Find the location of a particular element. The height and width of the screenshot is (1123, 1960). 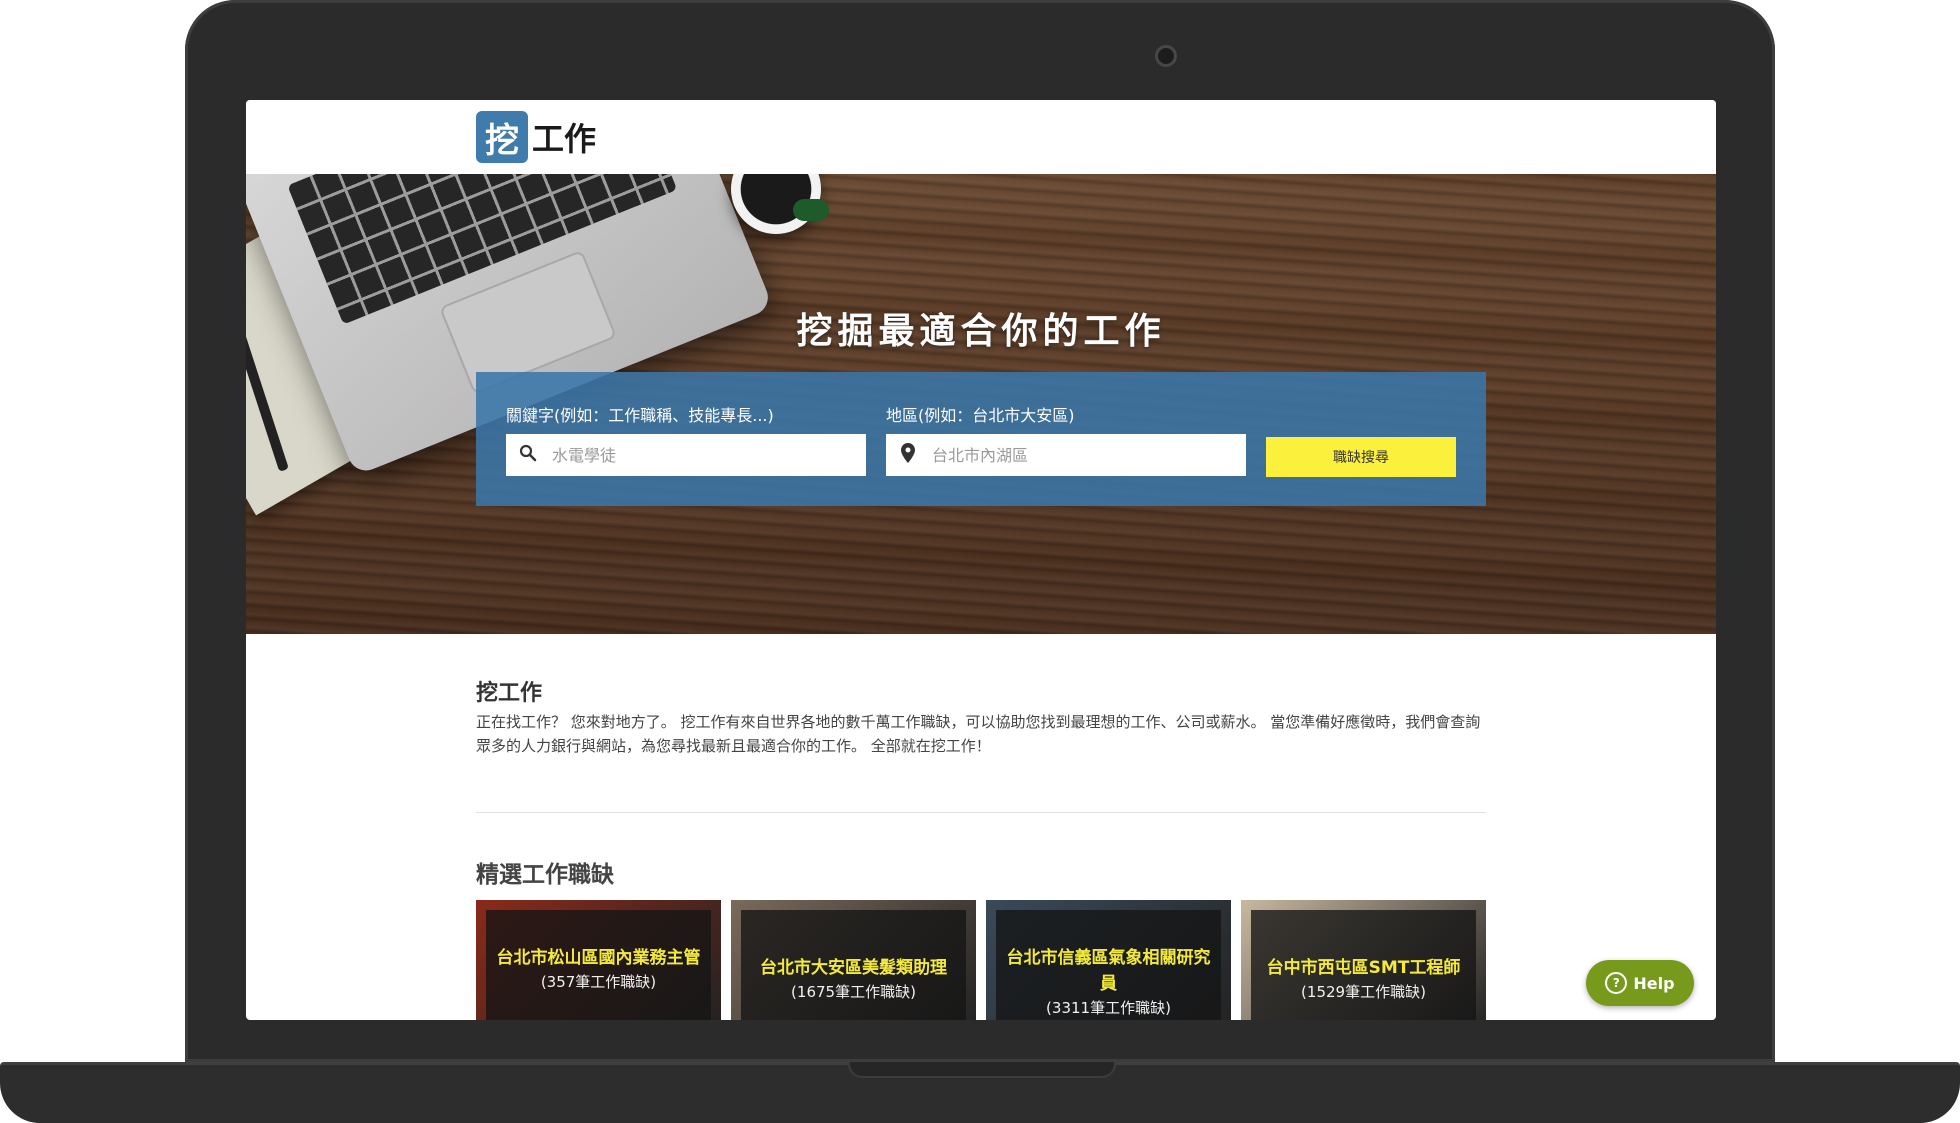

job-card-title: 台北市大安區美髮類助理 is located at coordinates (853, 968).